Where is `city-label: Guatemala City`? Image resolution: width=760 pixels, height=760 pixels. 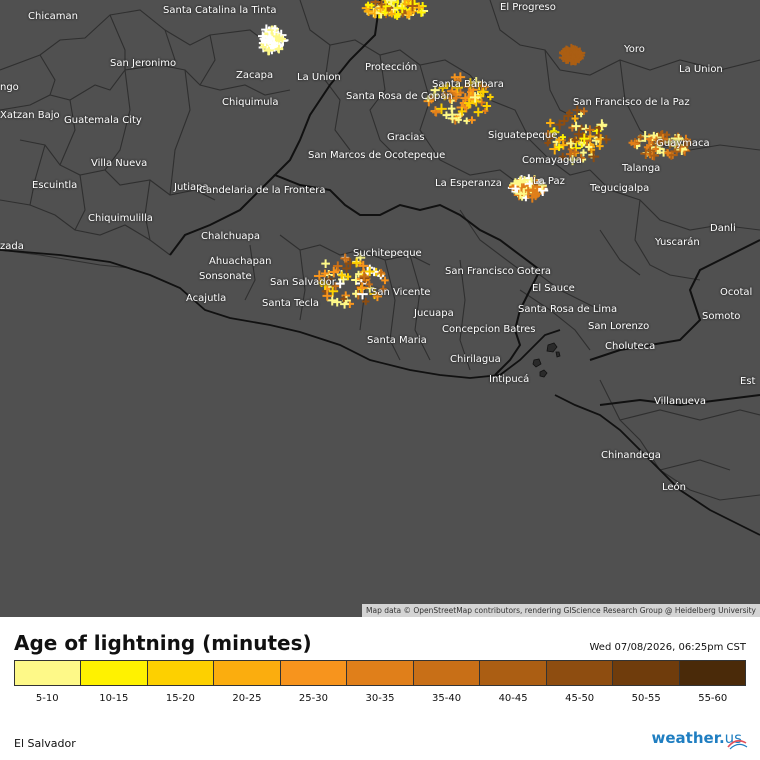 city-label: Guatemala City is located at coordinates (103, 120).